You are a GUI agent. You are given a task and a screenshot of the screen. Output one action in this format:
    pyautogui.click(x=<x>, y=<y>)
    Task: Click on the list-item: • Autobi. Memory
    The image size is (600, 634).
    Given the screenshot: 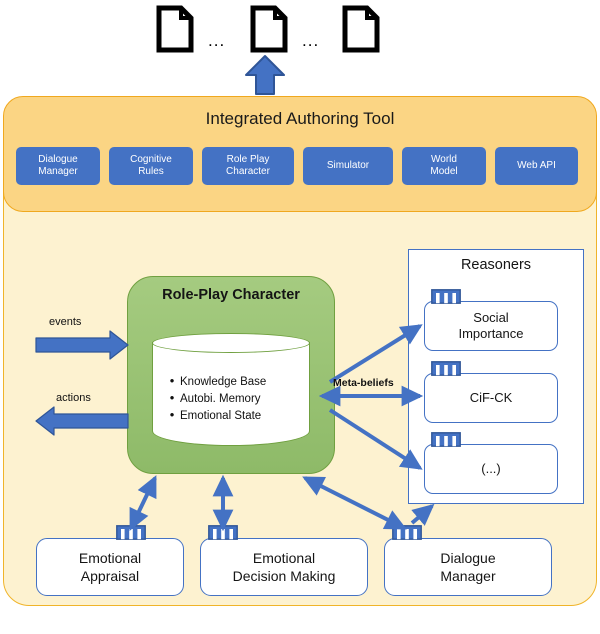 What is the action you would take?
    pyautogui.click(x=236, y=398)
    